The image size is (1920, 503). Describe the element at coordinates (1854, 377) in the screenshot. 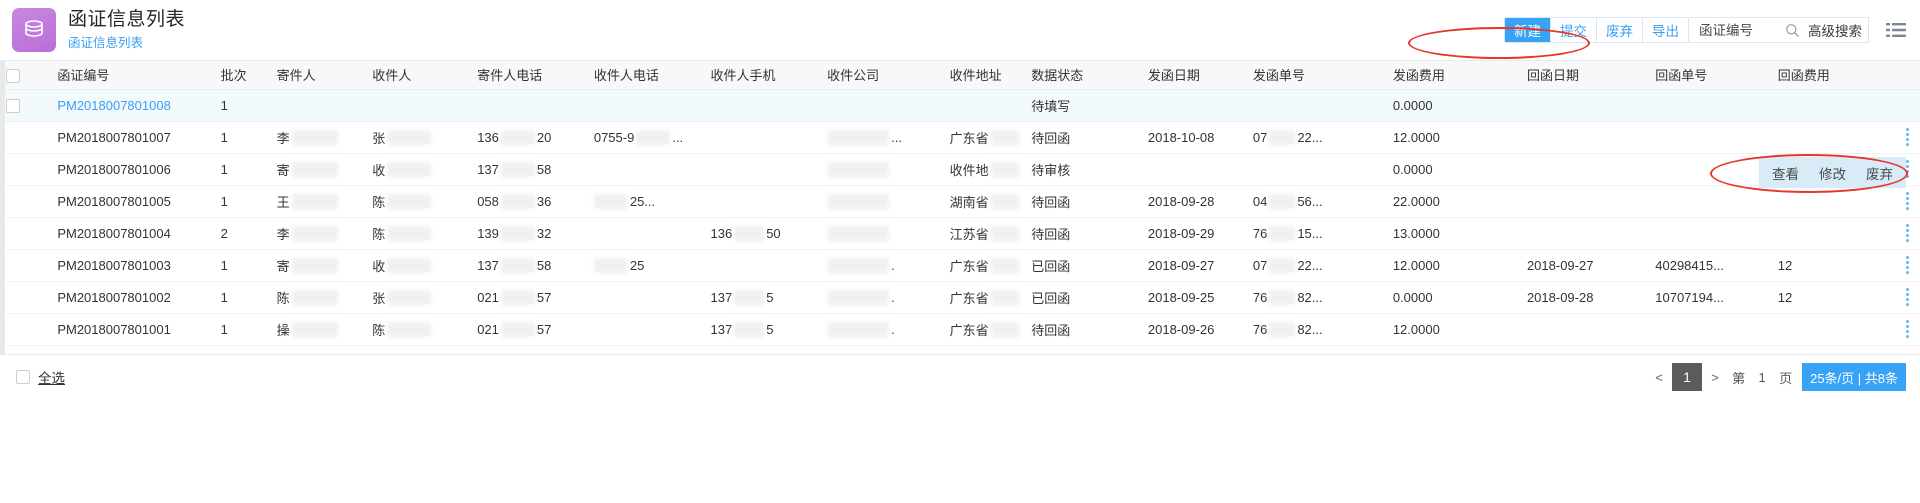

I see `page-size-total-label: 25条/页 | 共8条` at that location.